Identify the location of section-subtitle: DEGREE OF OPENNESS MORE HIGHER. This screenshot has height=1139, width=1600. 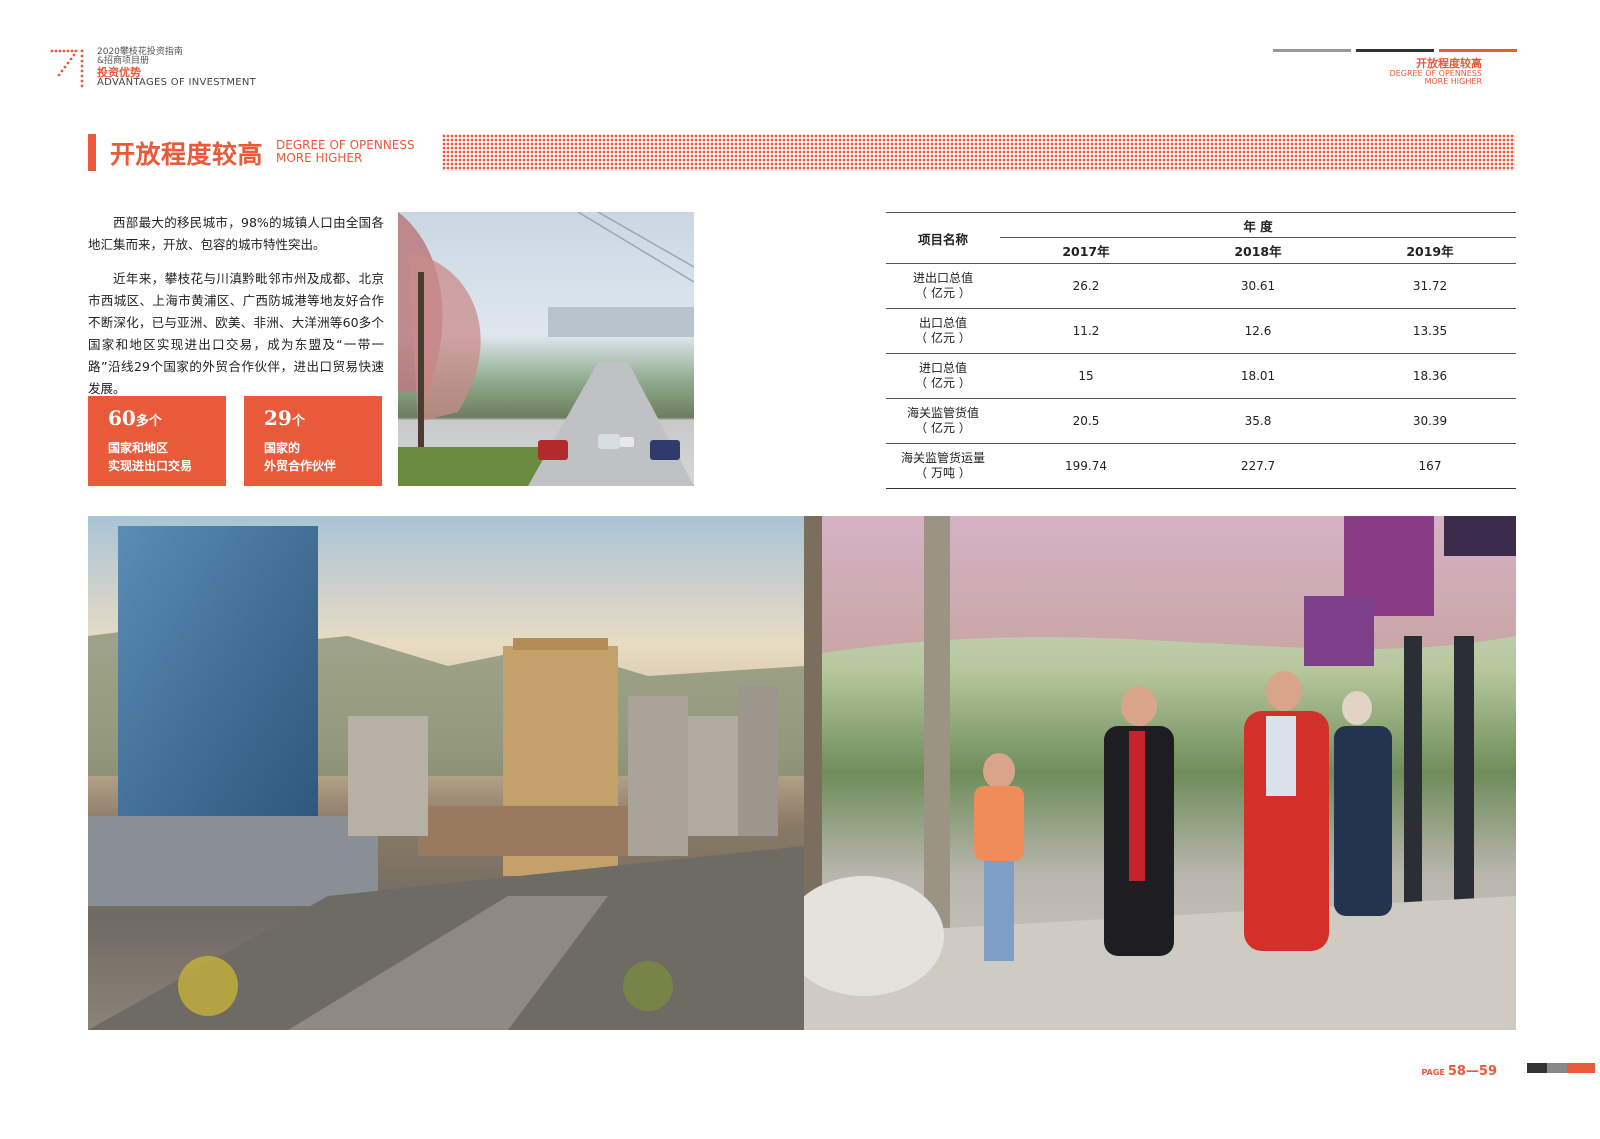
(345, 151).